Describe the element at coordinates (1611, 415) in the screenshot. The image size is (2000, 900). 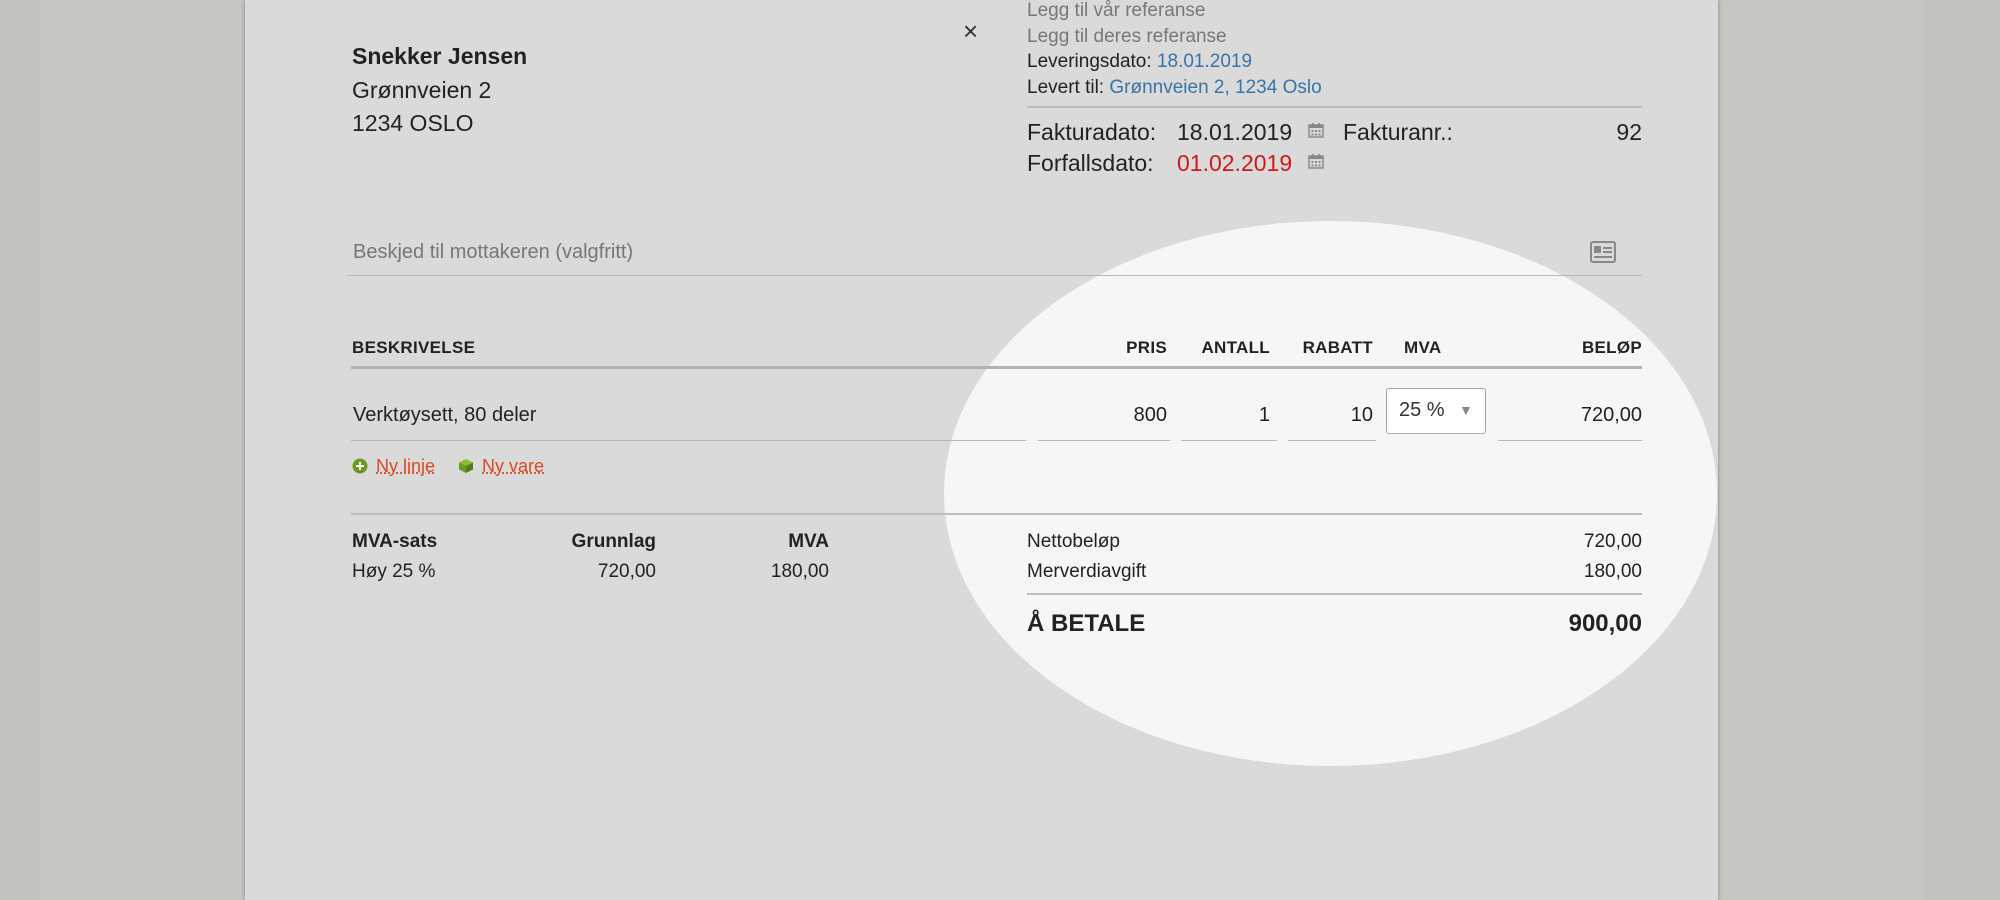
I see `row-amount: 720,00` at that location.